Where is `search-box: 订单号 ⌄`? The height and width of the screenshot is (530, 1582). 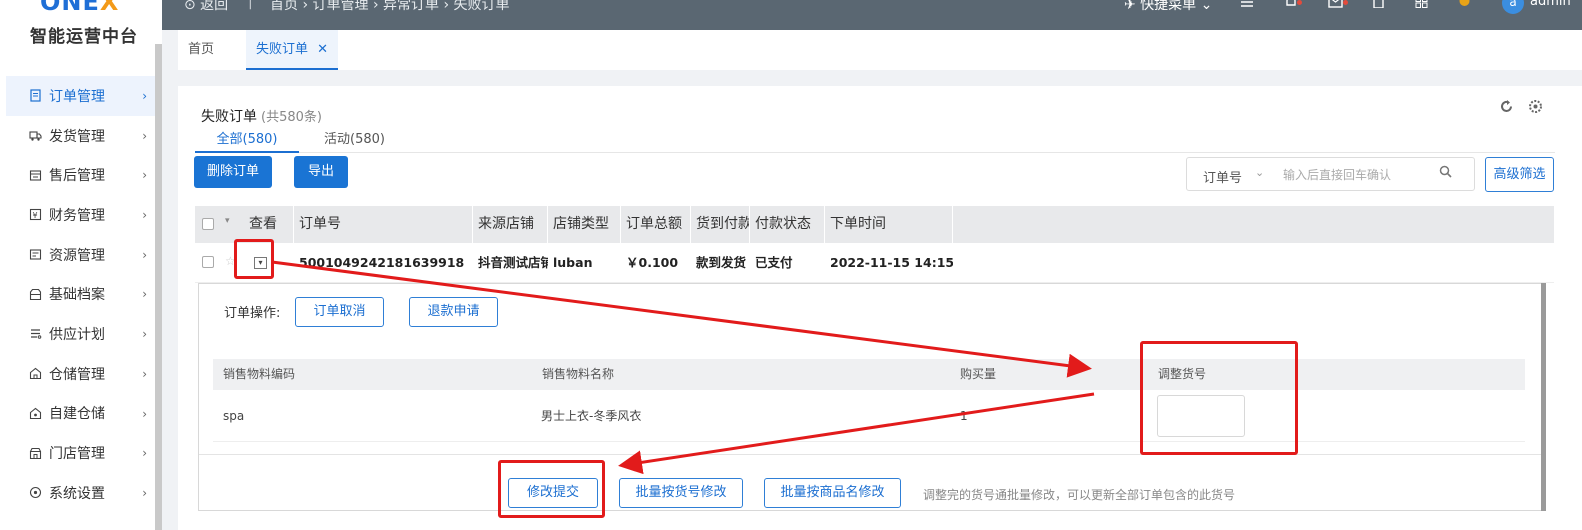 search-box: 订单号 ⌄ is located at coordinates (1330, 174).